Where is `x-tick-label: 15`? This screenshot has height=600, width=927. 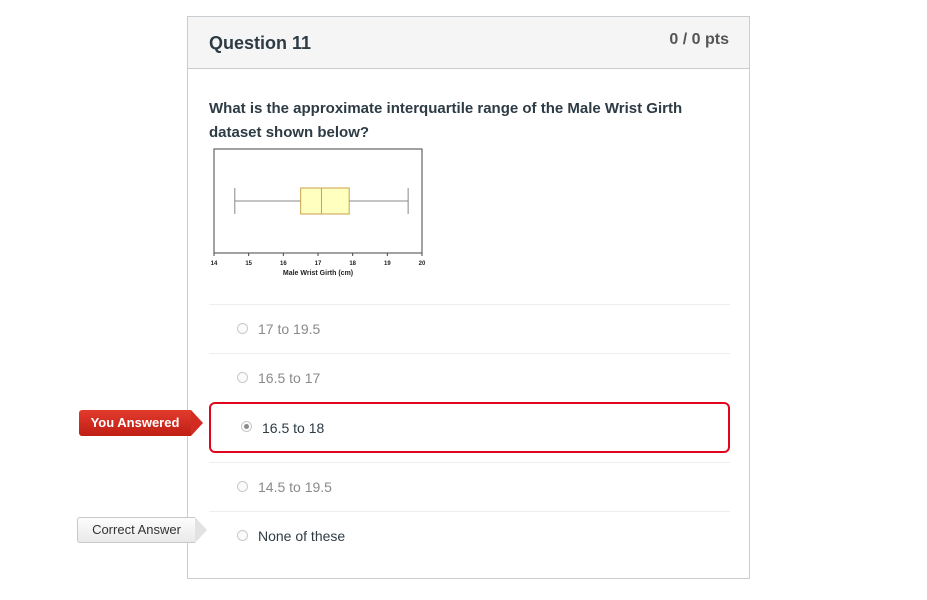
x-tick-label: 15 is located at coordinates (248, 264).